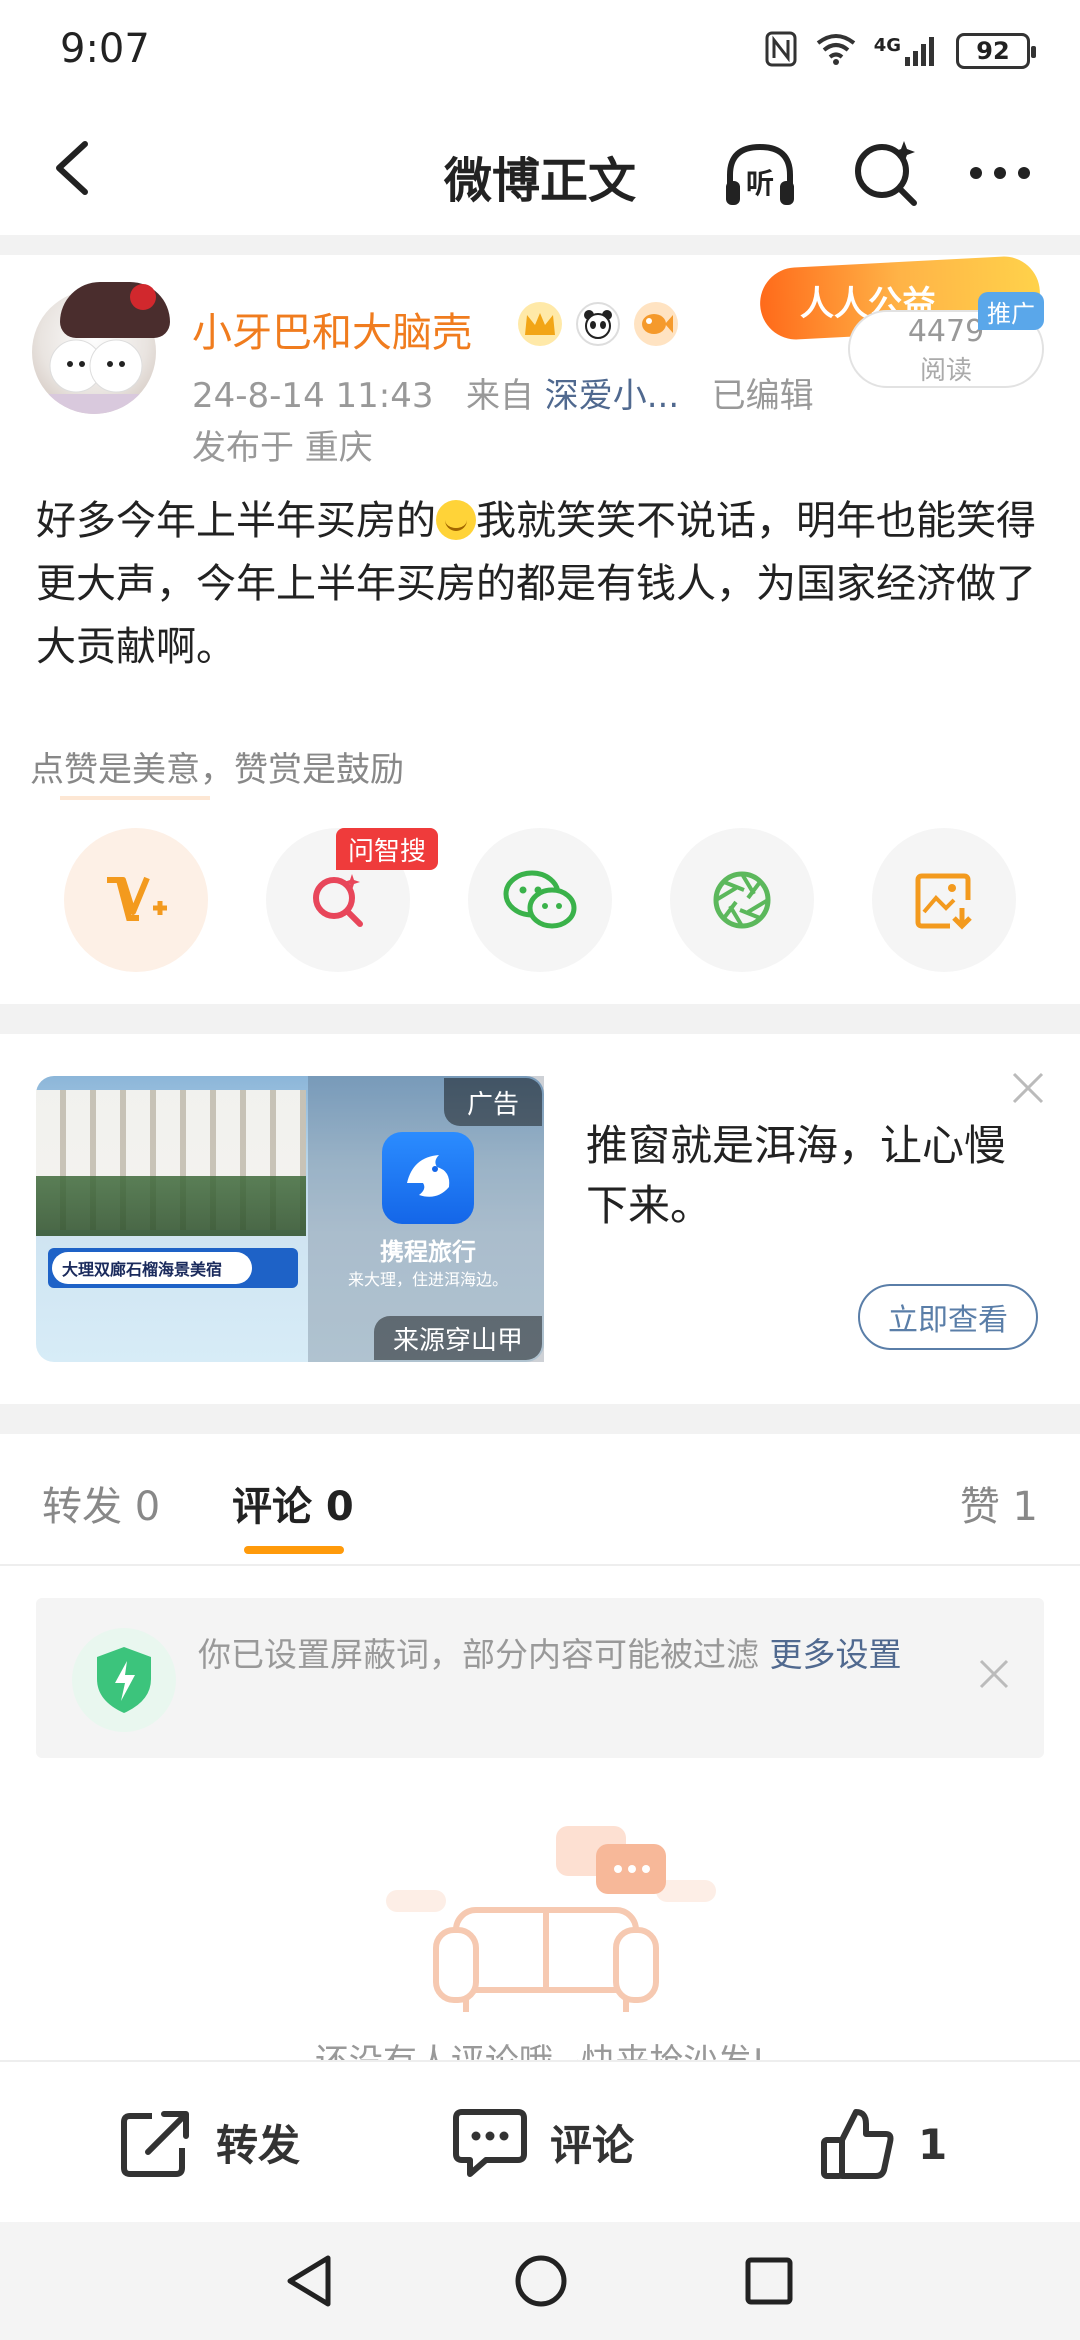 The image size is (1080, 2340). Describe the element at coordinates (592, 2145) in the screenshot. I see `comment-label: 评论` at that location.